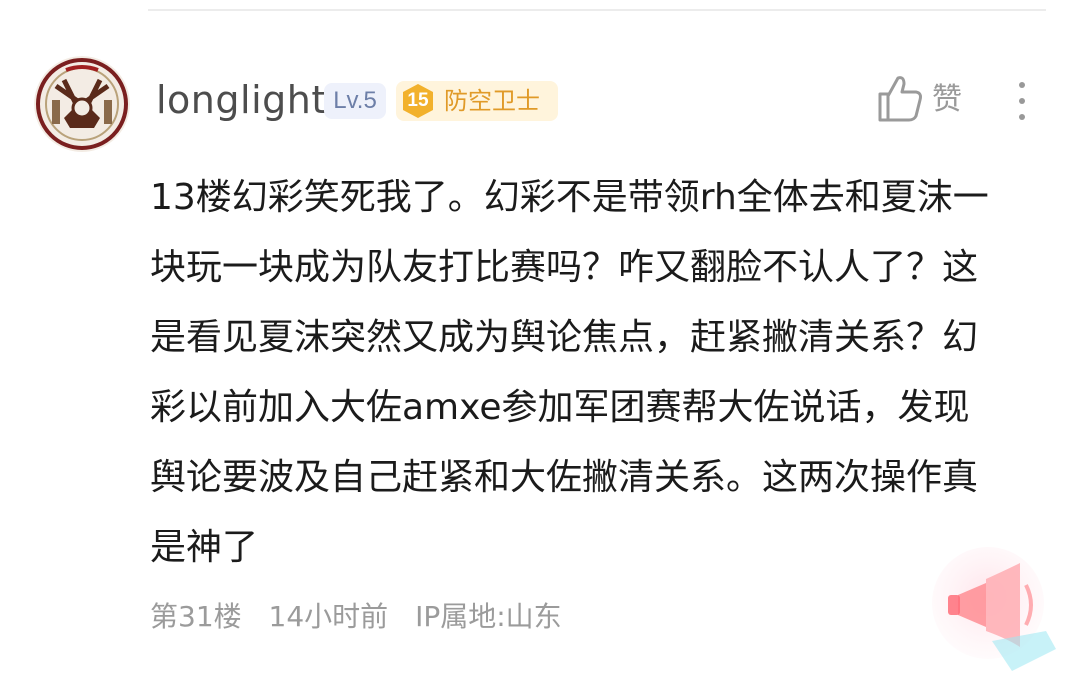  I want to click on content-line: 彩以前加入大佐amxe参加军团赛帮大佐说话，发现, so click(560, 407).